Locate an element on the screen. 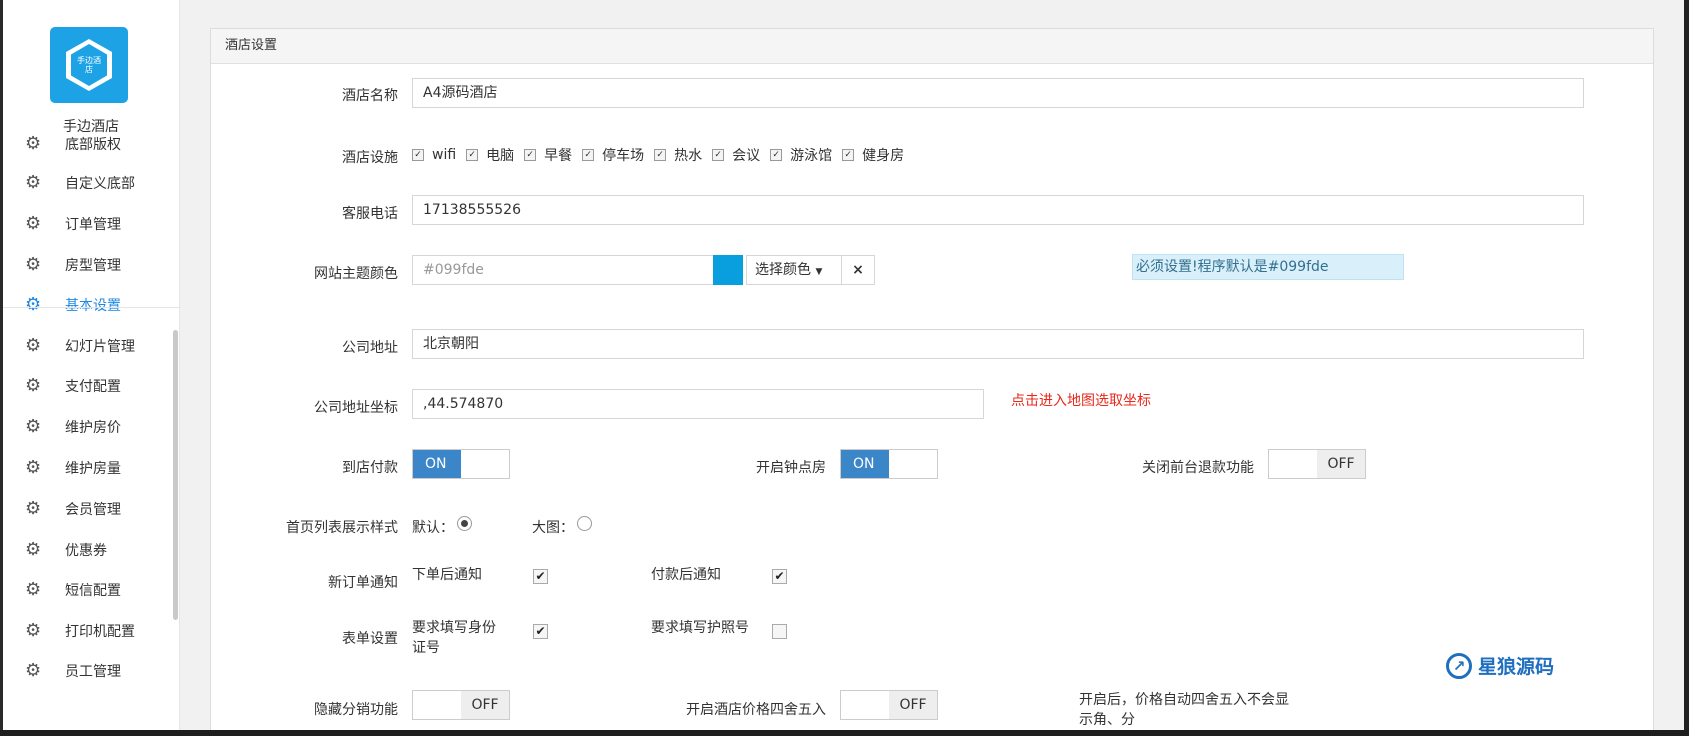 The width and height of the screenshot is (1689, 736). notify-on-payment-label: 付款后通知 is located at coordinates (686, 575).